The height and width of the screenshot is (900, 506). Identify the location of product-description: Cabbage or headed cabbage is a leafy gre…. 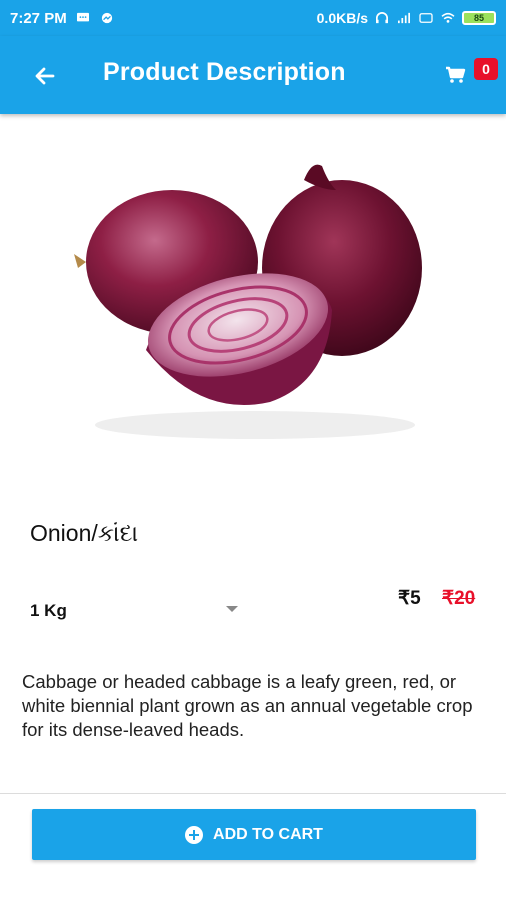
(247, 705).